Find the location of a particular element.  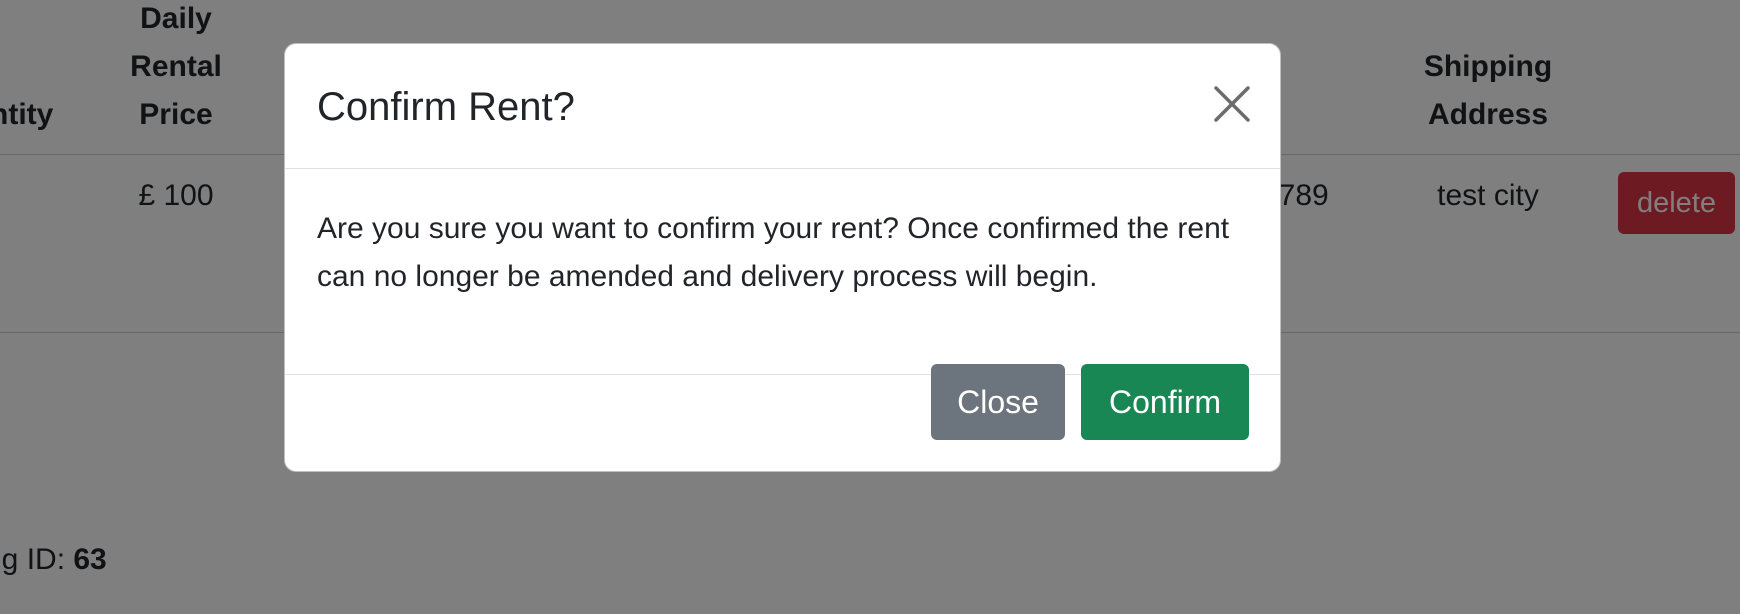

close-x-glyph is located at coordinates (1232, 104).